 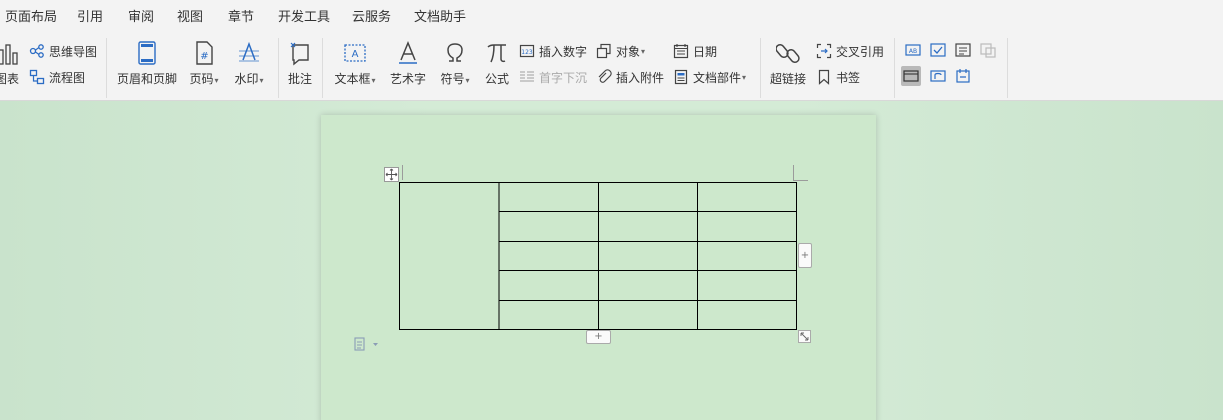 I want to click on doc-parts-label: 文档部件, so click(x=717, y=77).